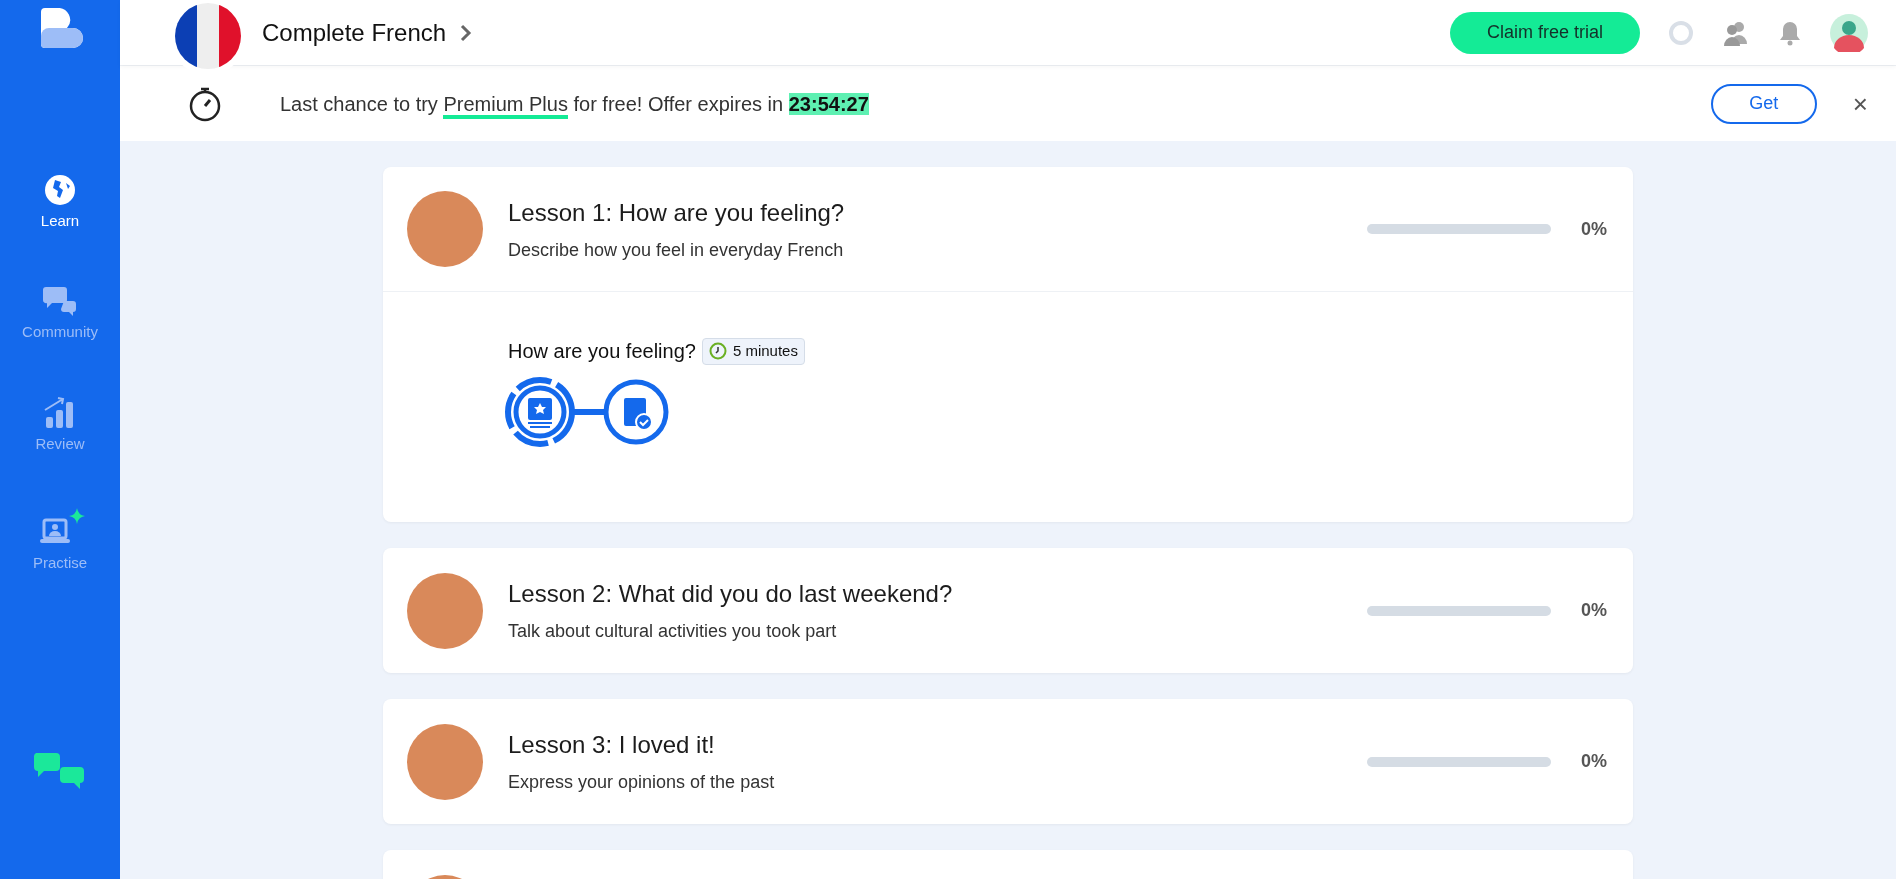 This screenshot has width=1896, height=879. What do you see at coordinates (602, 351) in the screenshot?
I see `activity-title: How are you feeling?` at bounding box center [602, 351].